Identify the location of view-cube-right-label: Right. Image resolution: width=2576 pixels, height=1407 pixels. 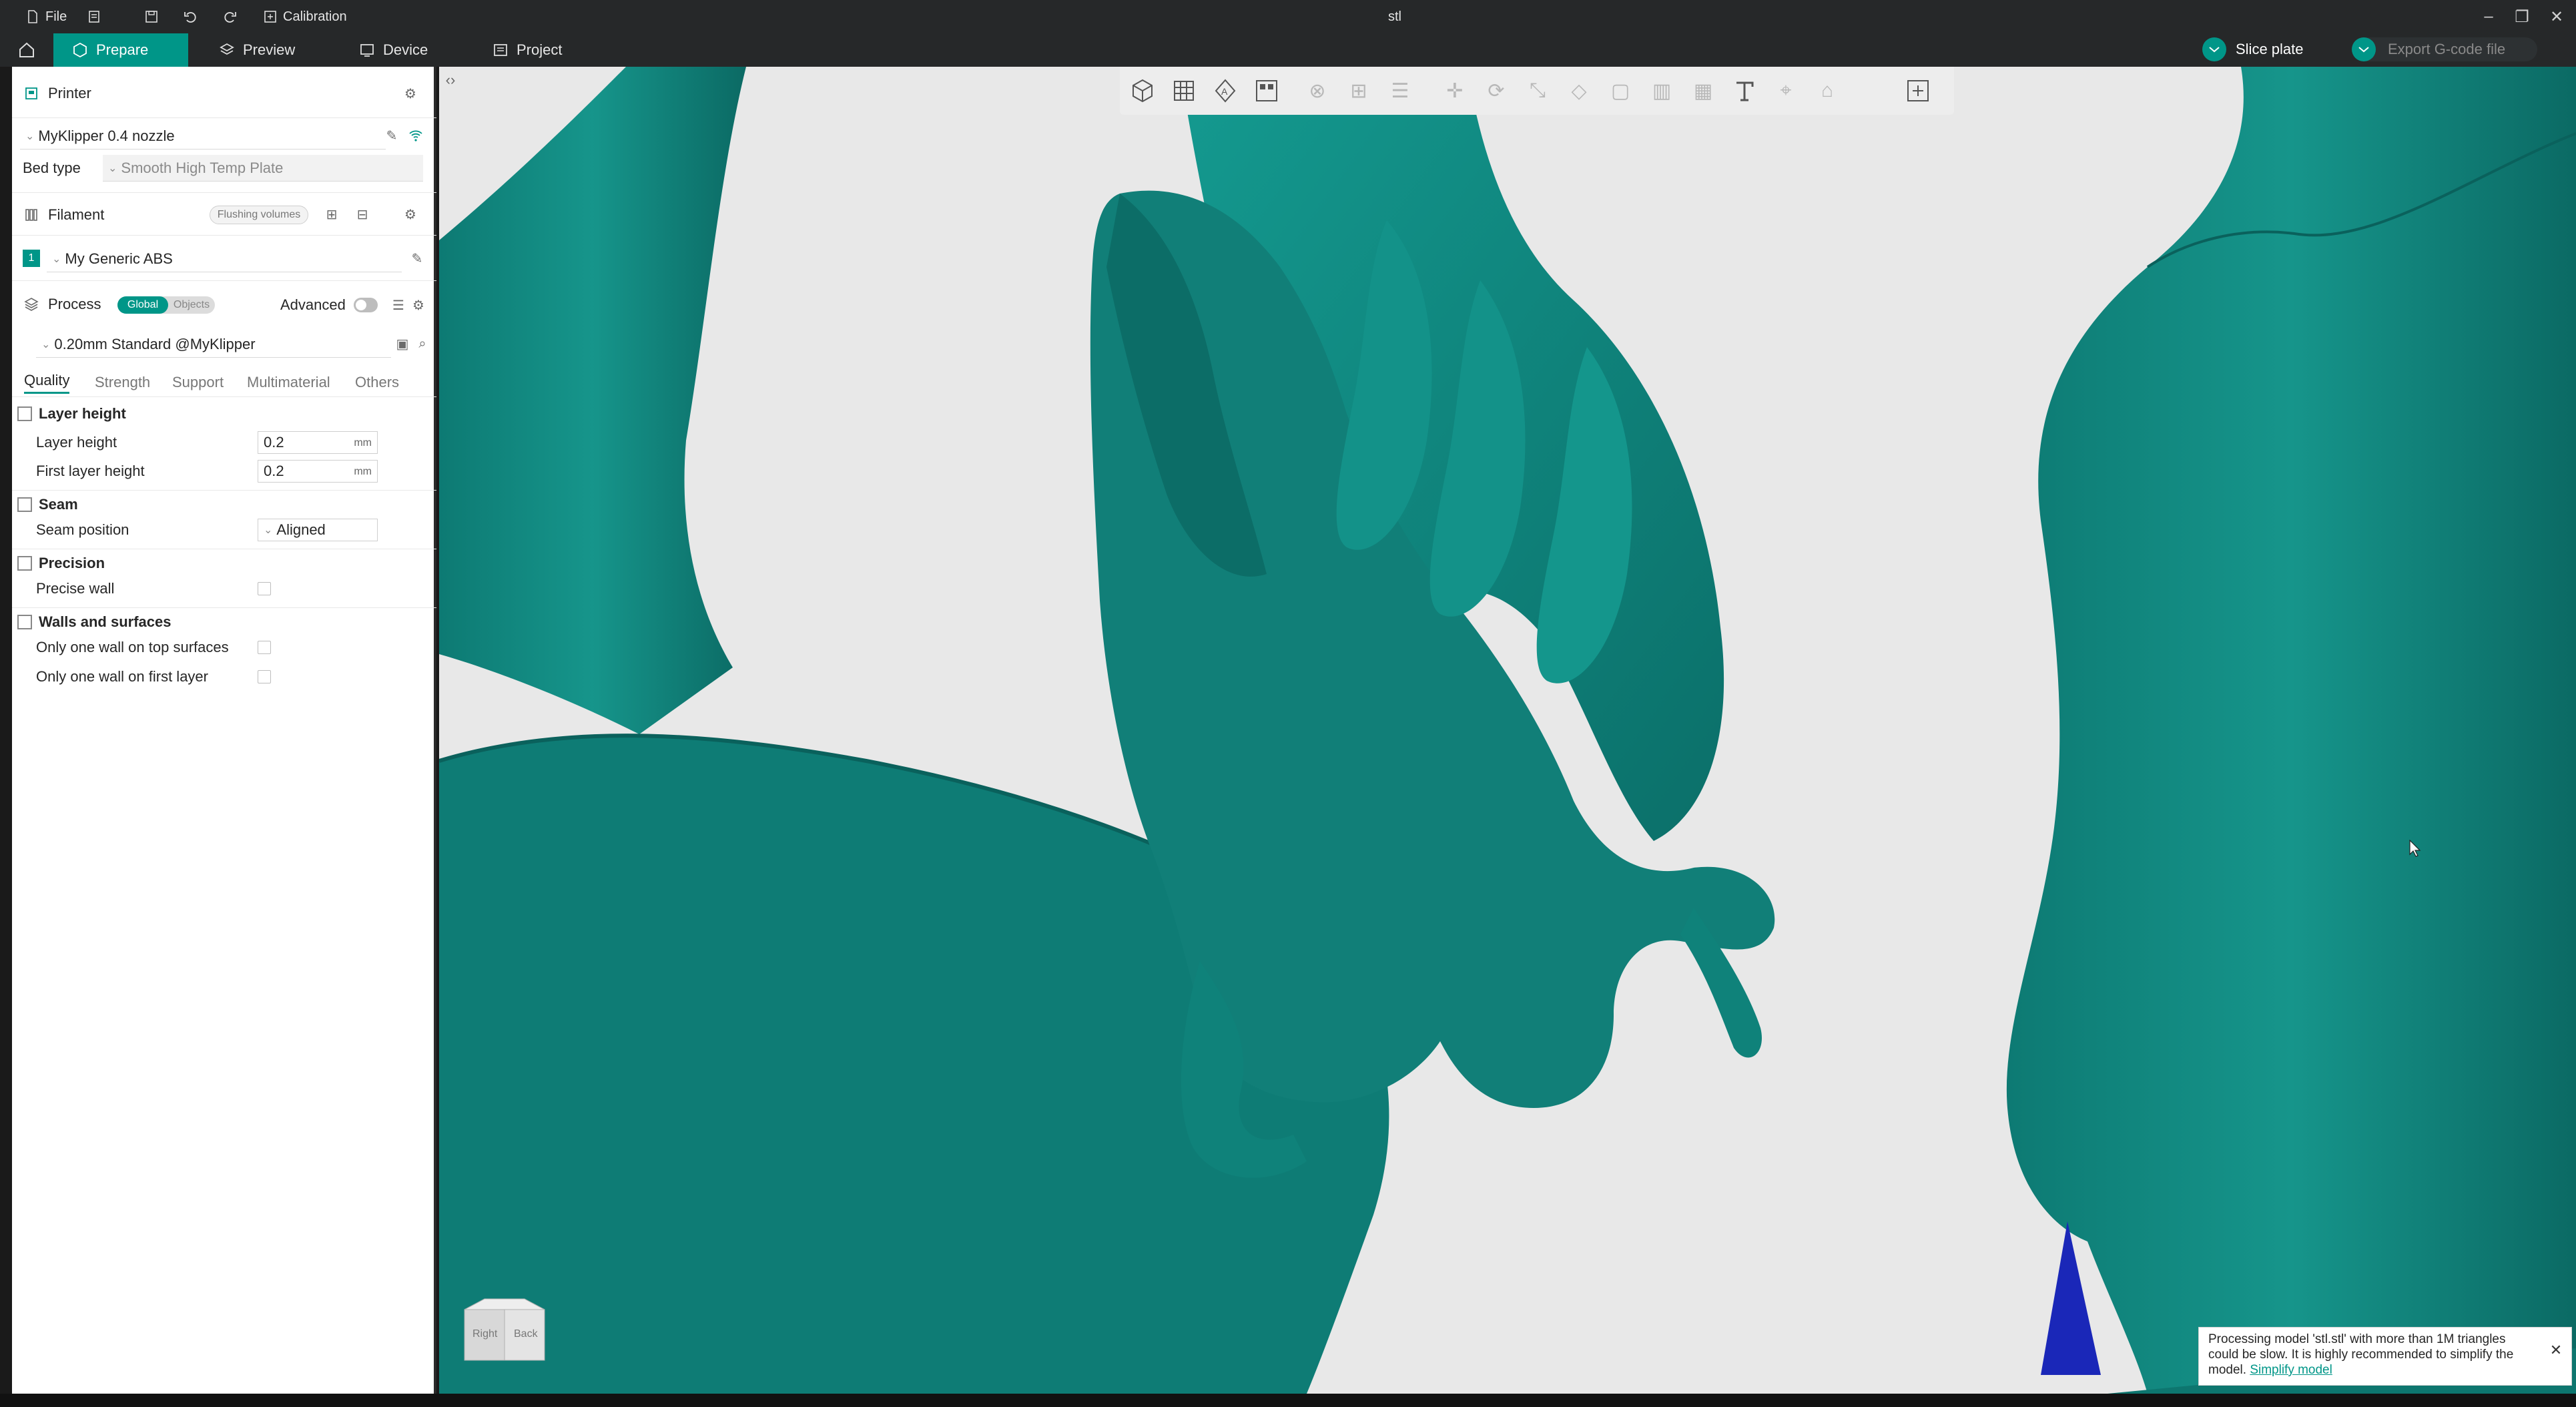
(484, 1334).